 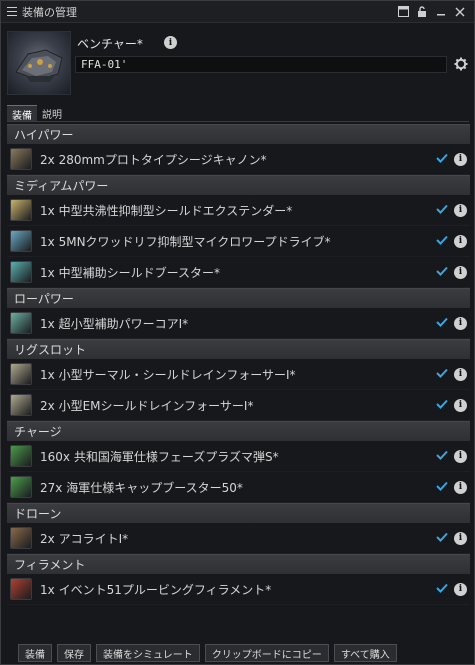 I want to click on close-icon, so click(x=460, y=12).